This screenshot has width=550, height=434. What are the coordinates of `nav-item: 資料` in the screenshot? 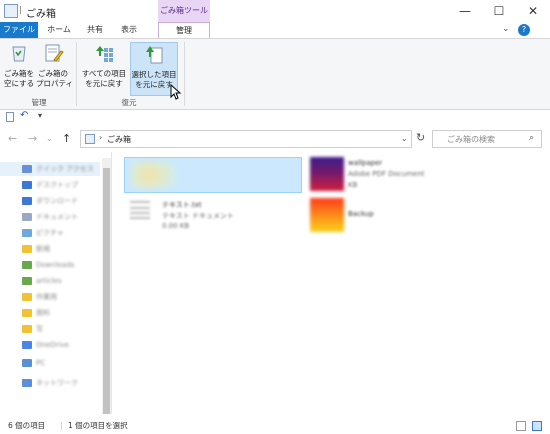 It's located at (50, 313).